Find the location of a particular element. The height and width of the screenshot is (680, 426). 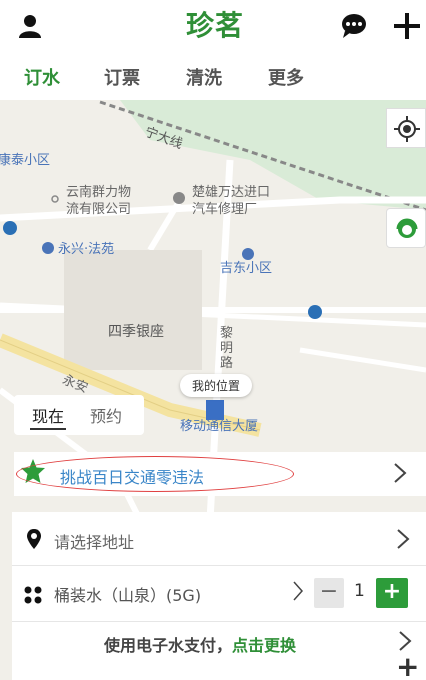

payment-text: 使用电子水支付，点击更换 is located at coordinates (200, 644).